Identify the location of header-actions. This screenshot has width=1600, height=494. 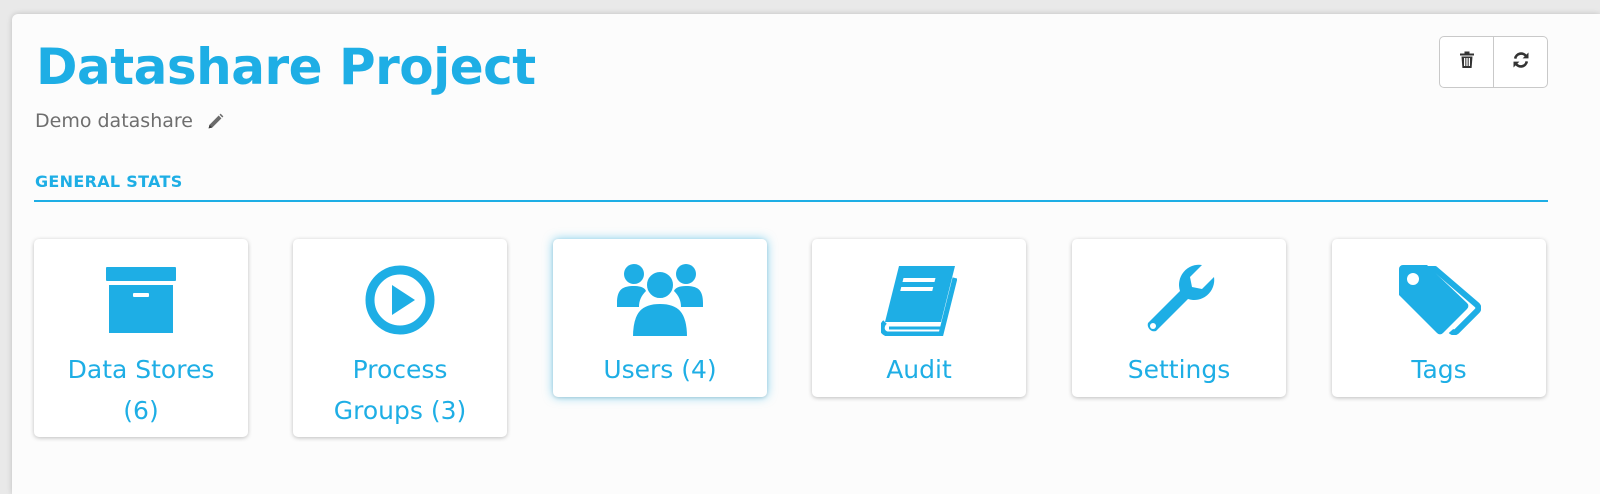
(1493, 62).